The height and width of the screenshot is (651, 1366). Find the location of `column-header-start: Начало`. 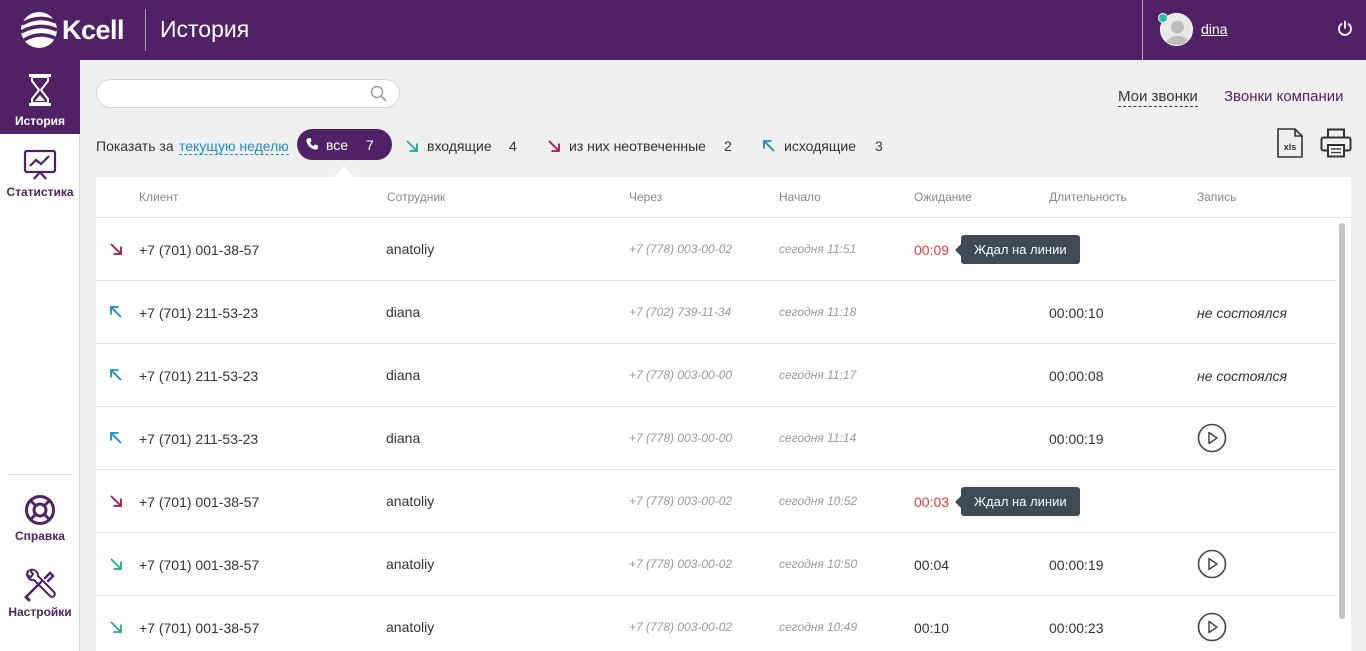

column-header-start: Начало is located at coordinates (800, 197).